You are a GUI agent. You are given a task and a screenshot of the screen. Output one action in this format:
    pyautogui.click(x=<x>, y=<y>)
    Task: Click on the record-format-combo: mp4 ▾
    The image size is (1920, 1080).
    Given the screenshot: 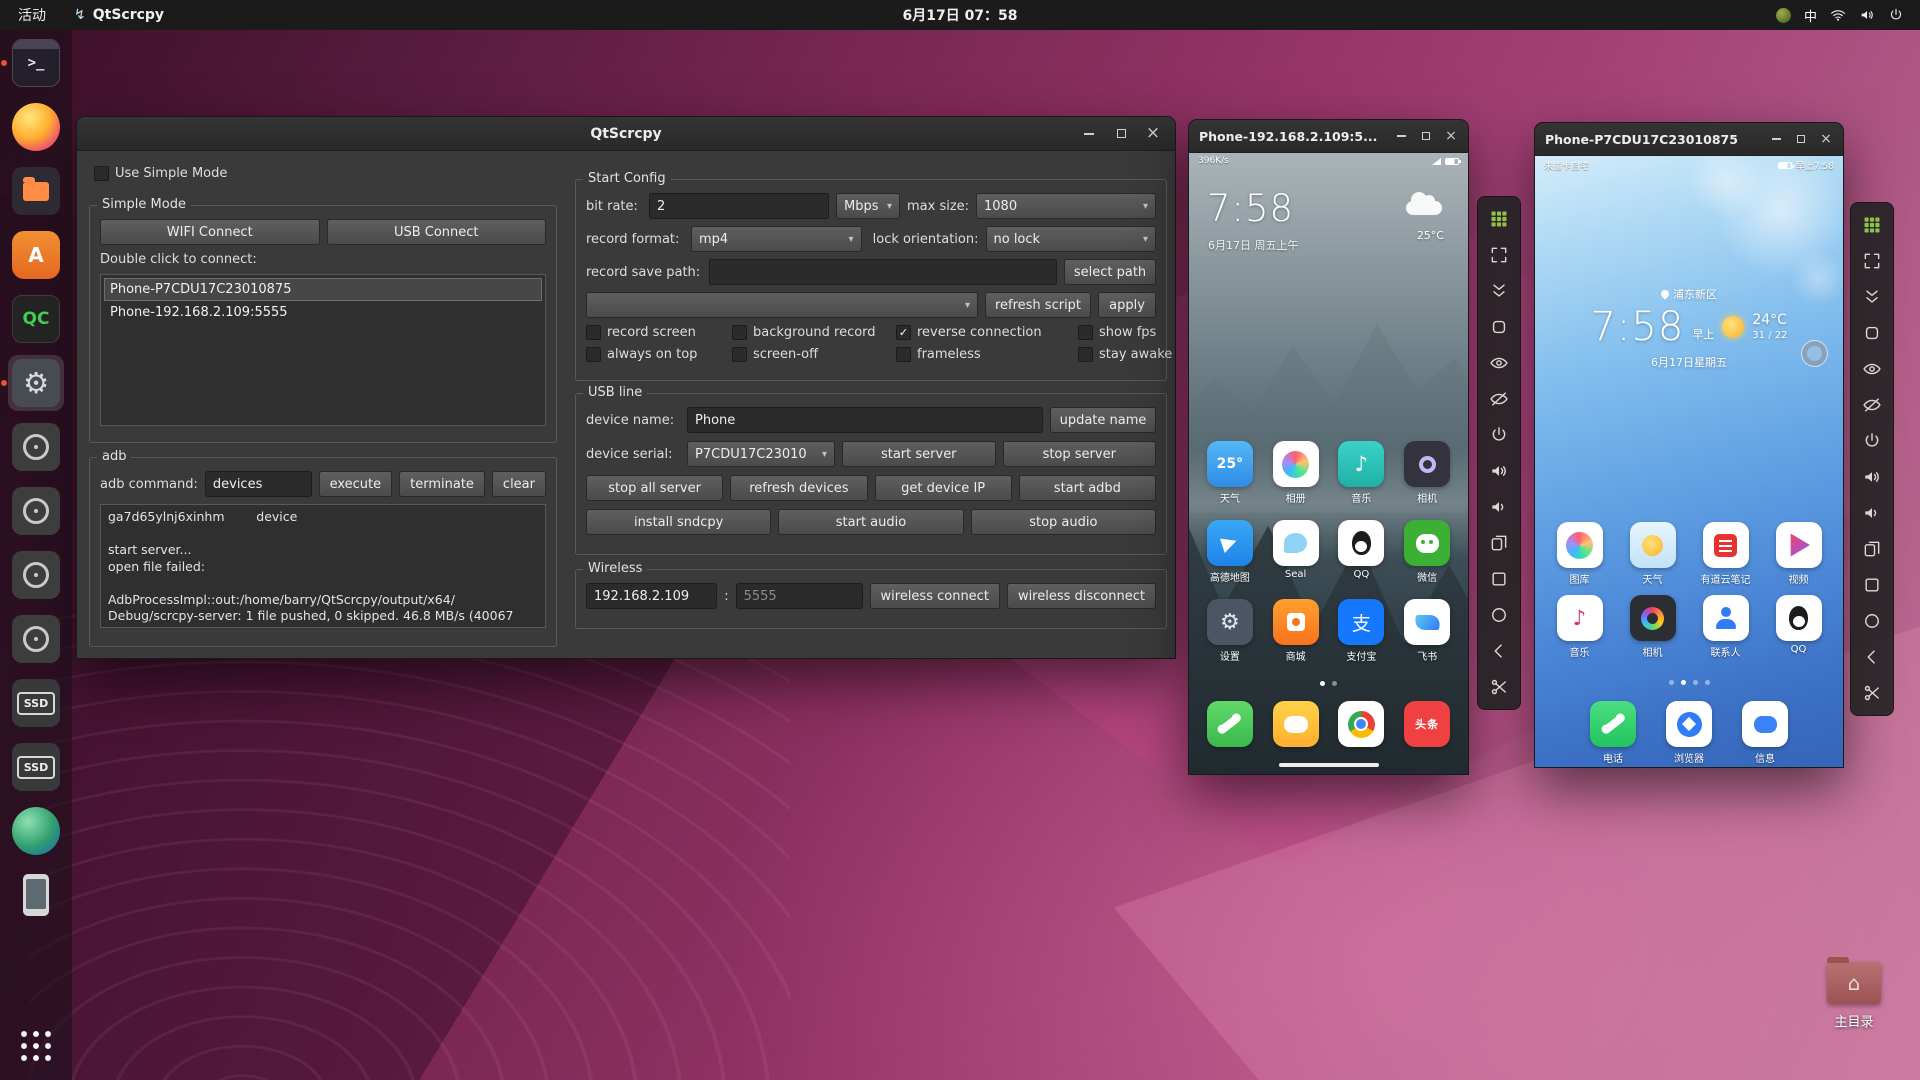 What is the action you would take?
    pyautogui.click(x=776, y=239)
    